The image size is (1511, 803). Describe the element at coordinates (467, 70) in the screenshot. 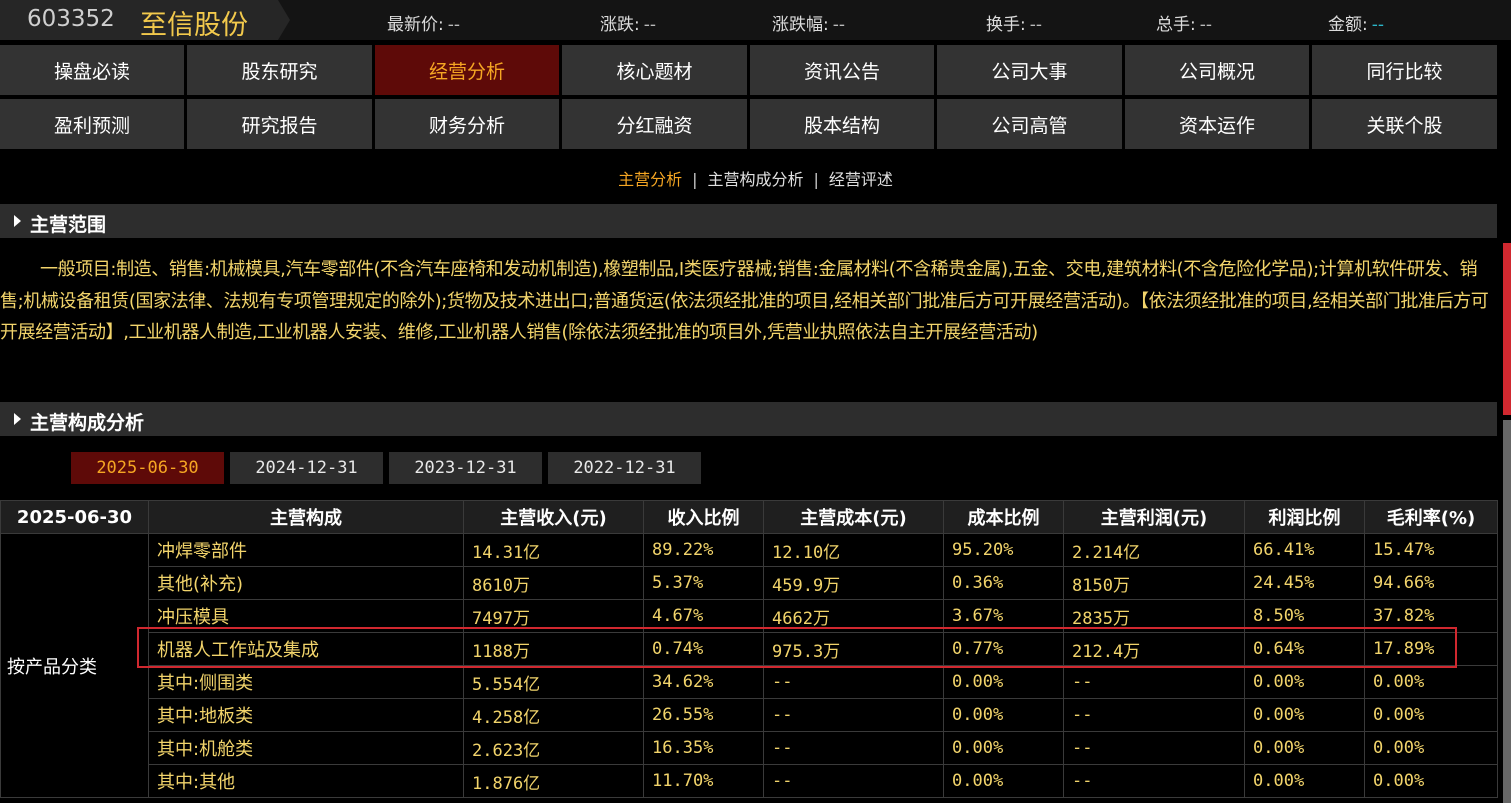

I see `nav-operation-analysis: 经营分析` at that location.